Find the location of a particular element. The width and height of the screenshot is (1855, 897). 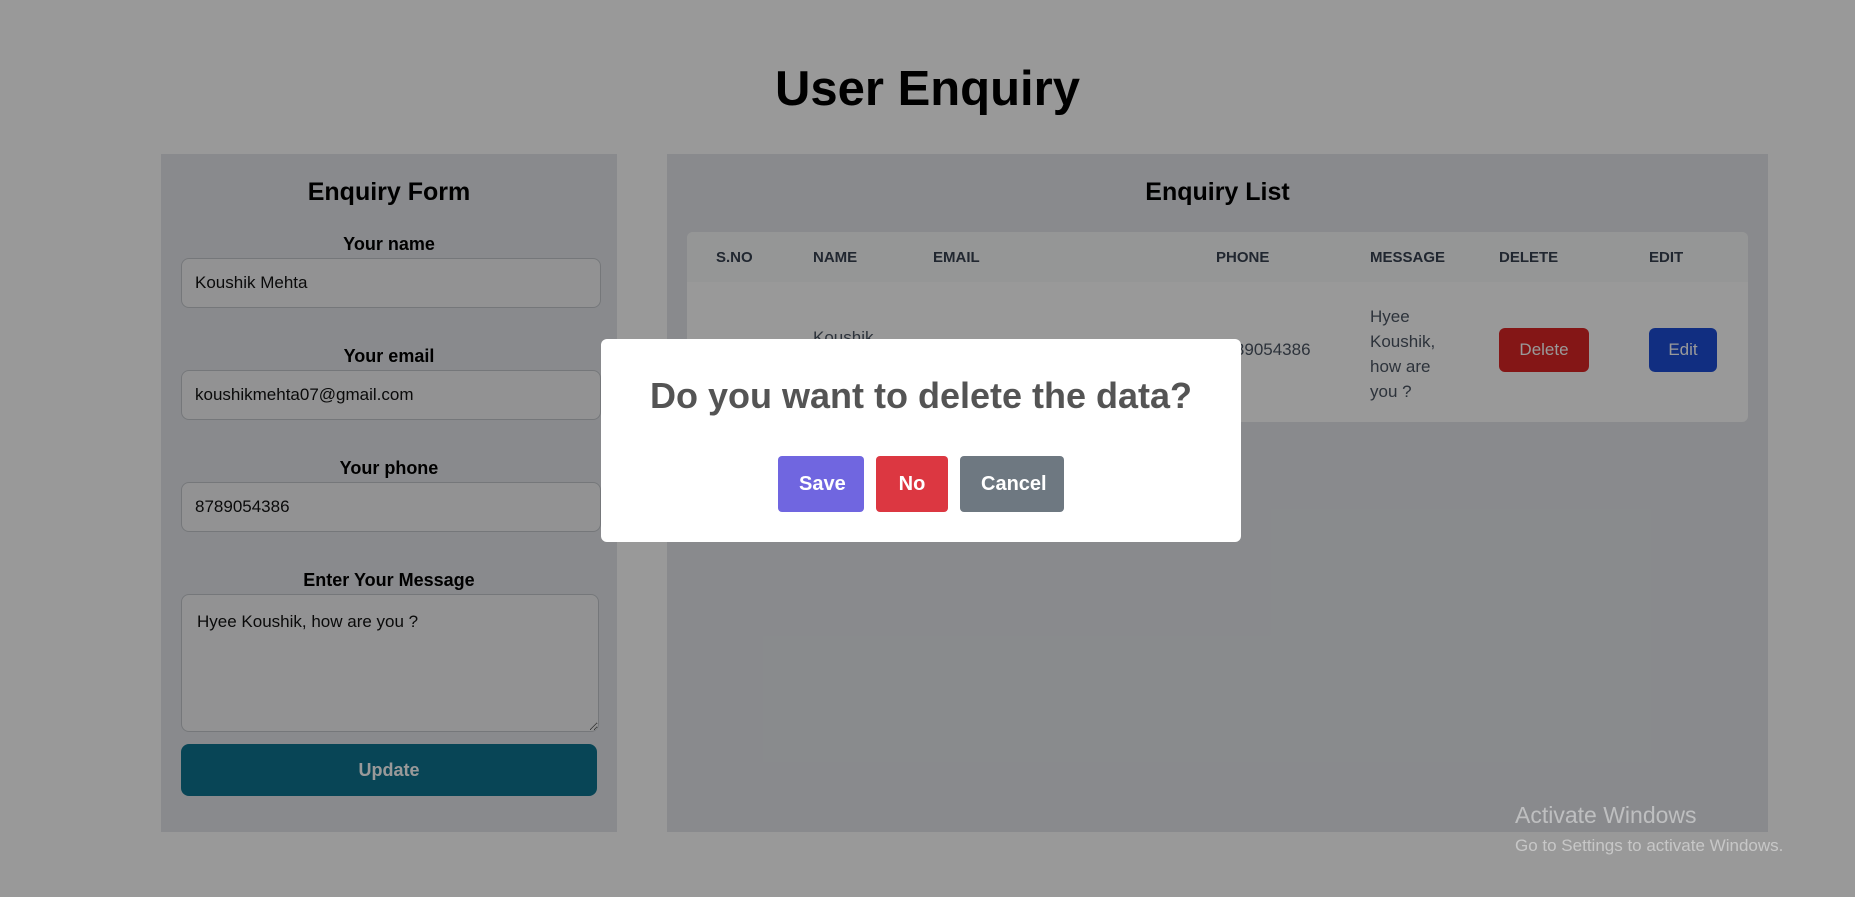

save-button: Save is located at coordinates (821, 484).